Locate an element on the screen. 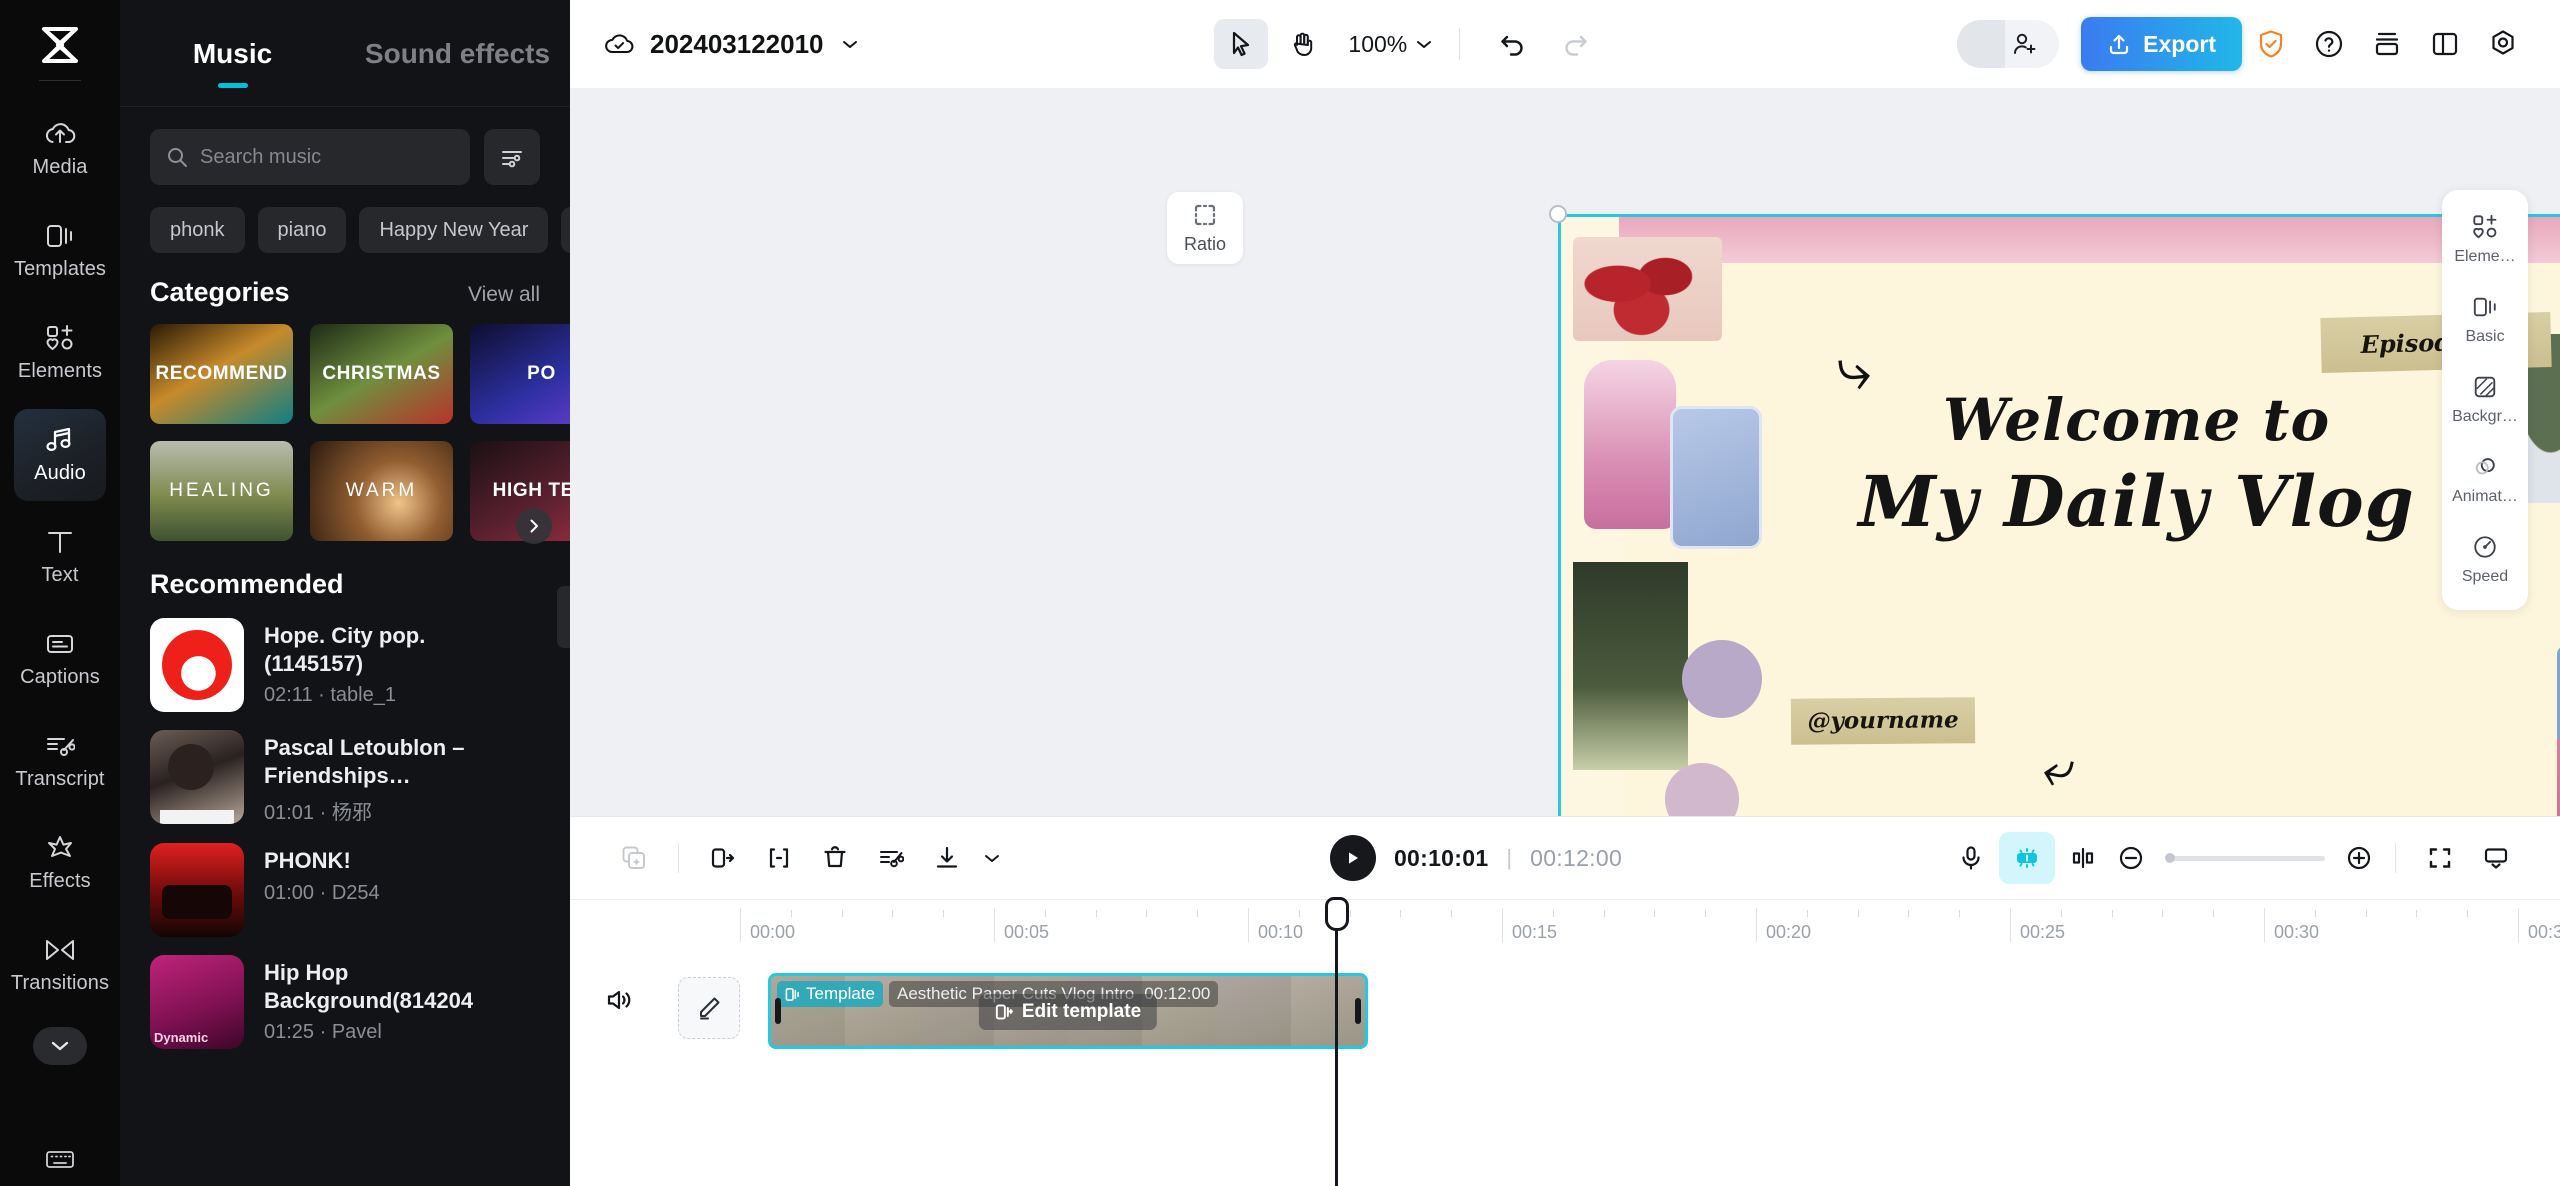 This screenshot has width=2560, height=1186. chip-piano: piano is located at coordinates (302, 230).